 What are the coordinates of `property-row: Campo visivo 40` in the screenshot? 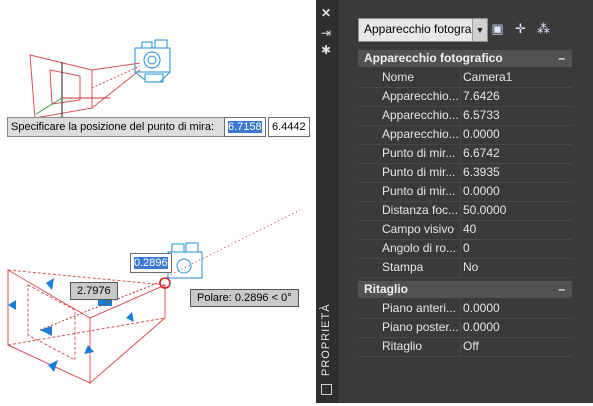 It's located at (465, 230).